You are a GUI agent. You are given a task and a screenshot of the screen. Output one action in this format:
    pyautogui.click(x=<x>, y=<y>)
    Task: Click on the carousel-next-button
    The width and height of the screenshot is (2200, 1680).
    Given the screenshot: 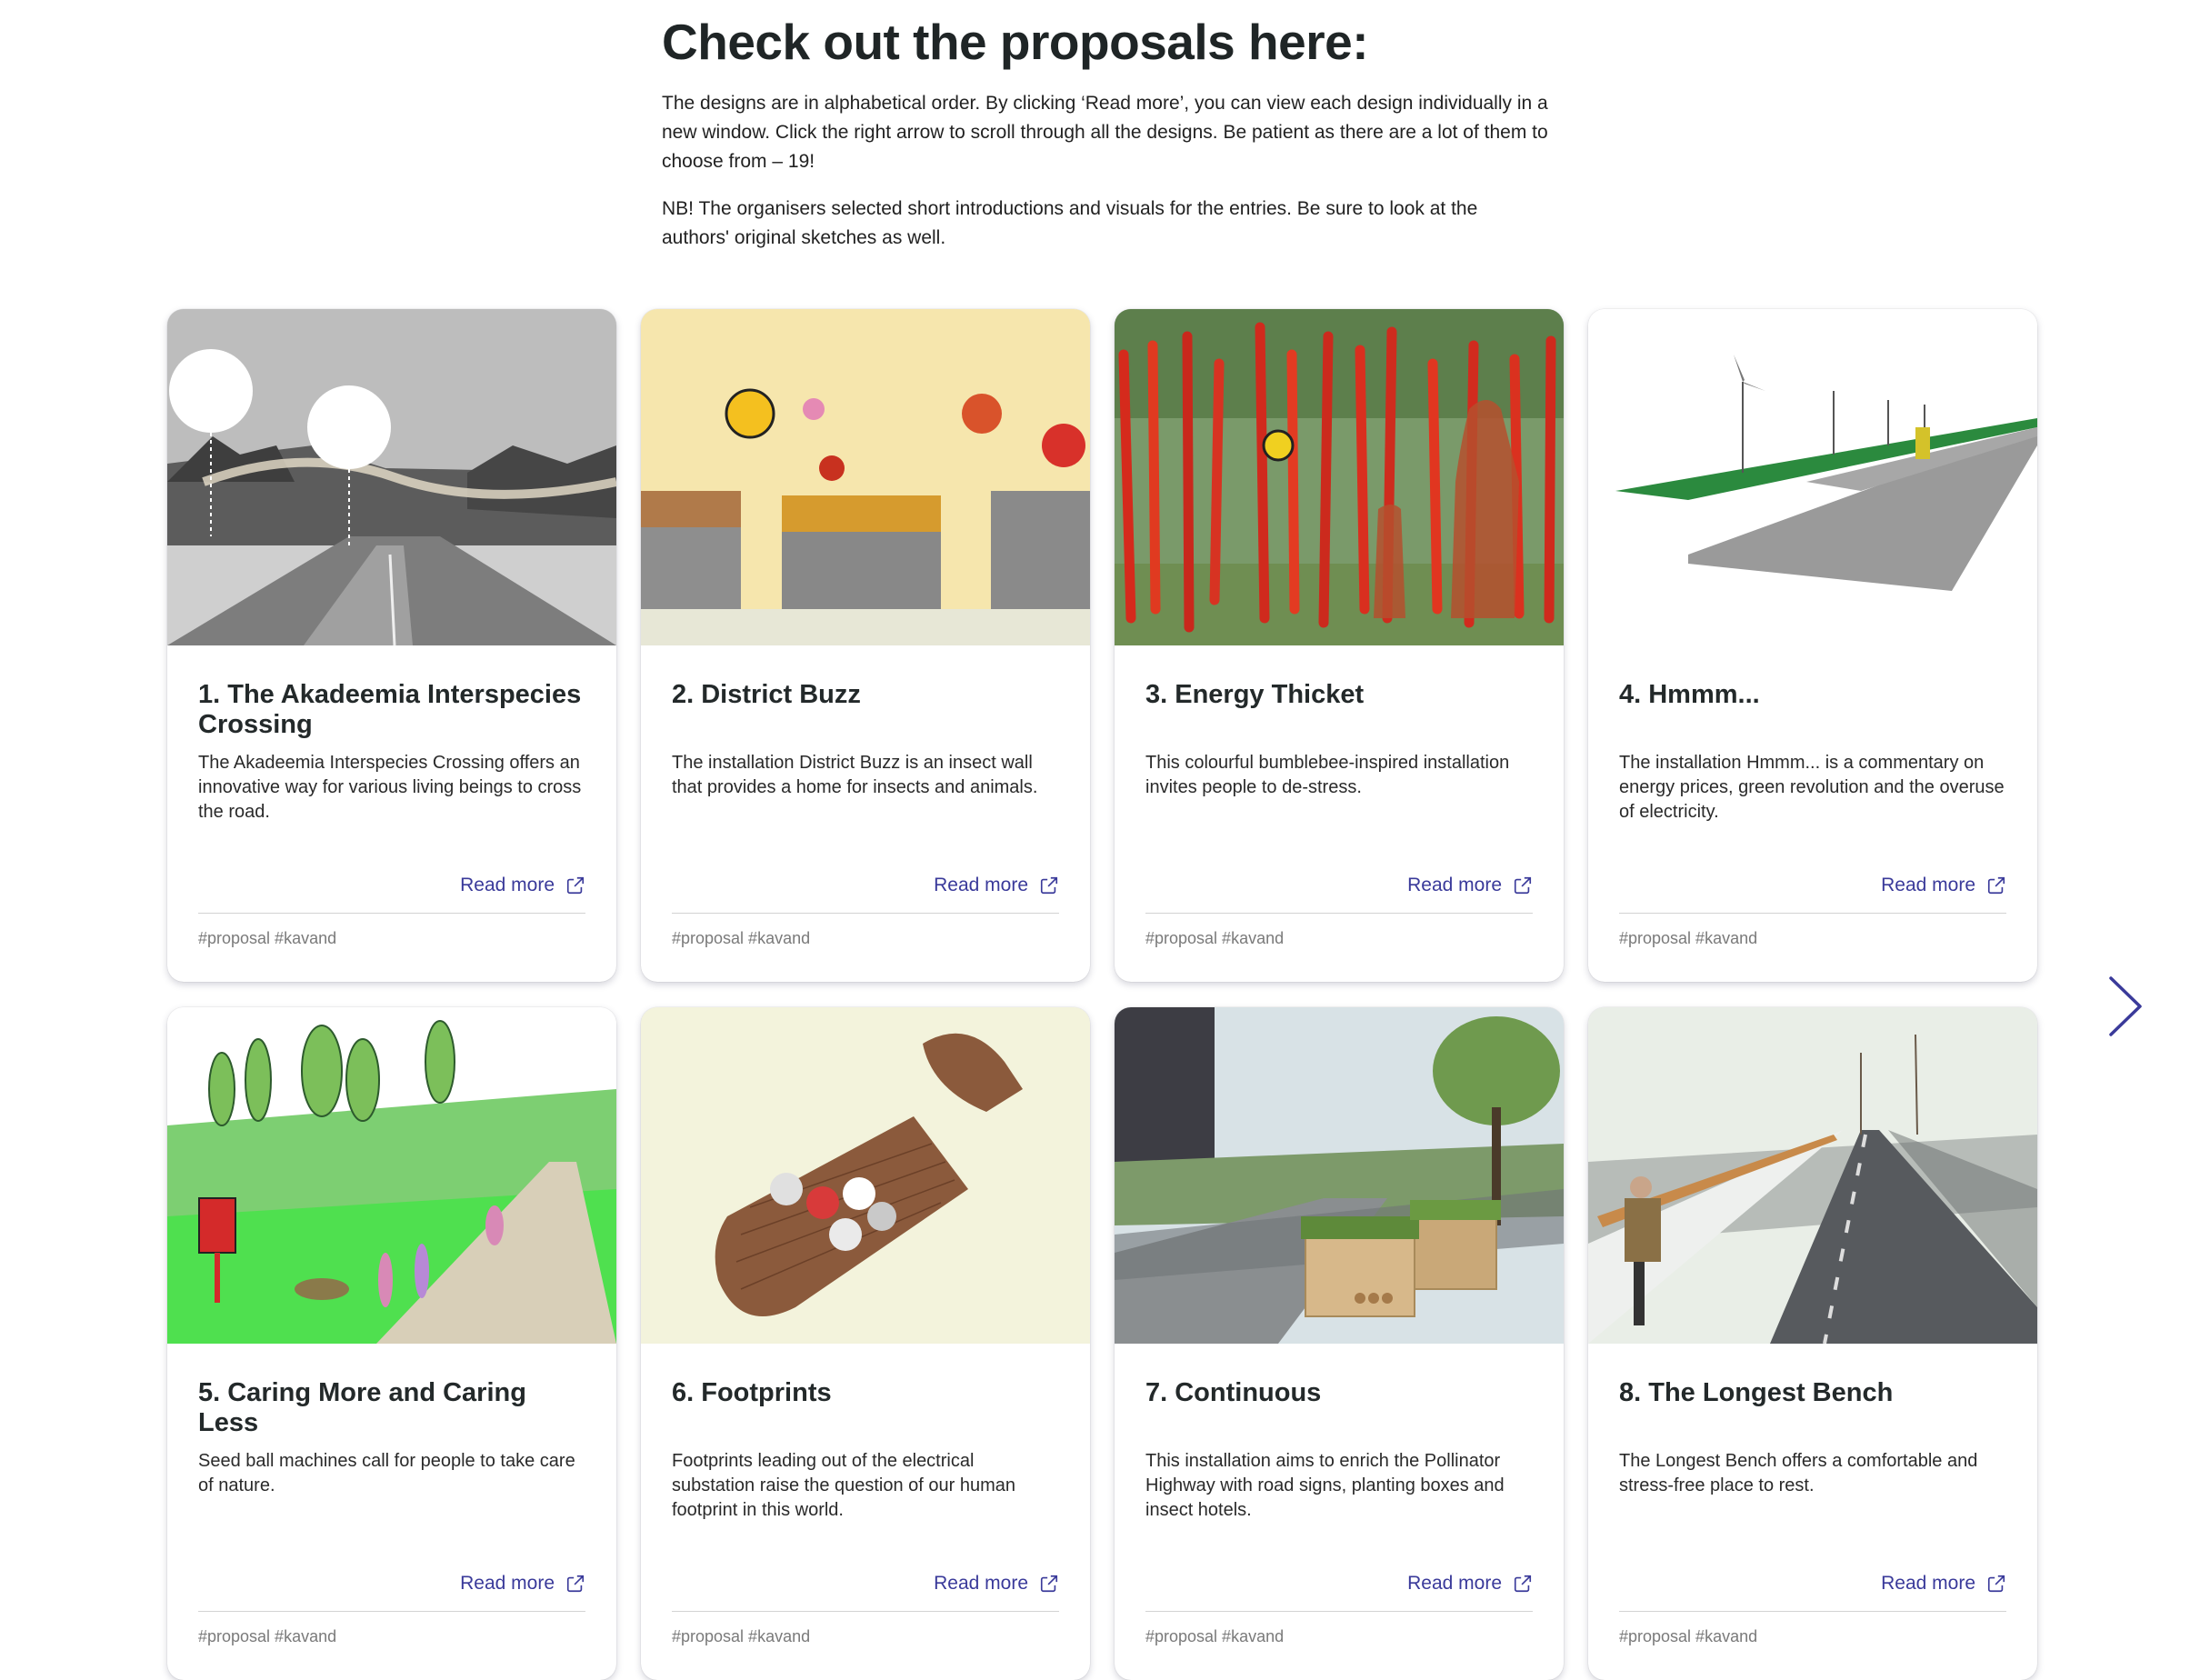 What is the action you would take?
    pyautogui.click(x=2125, y=1006)
    